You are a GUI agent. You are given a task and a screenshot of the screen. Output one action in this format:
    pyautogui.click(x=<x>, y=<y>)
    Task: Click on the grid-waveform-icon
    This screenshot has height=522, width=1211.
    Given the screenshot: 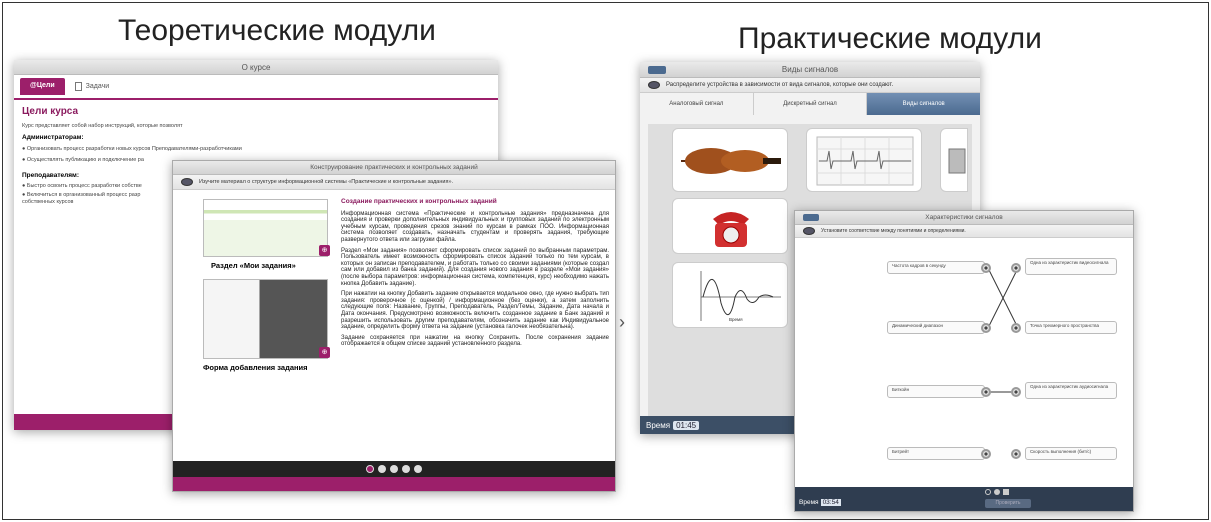 What is the action you would take?
    pyautogui.click(x=865, y=161)
    